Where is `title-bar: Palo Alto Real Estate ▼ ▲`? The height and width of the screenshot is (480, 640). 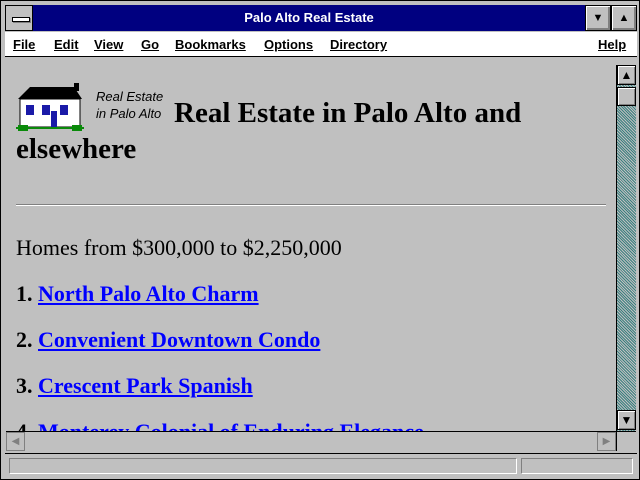 title-bar: Palo Alto Real Estate ▼ ▲ is located at coordinates (321, 18).